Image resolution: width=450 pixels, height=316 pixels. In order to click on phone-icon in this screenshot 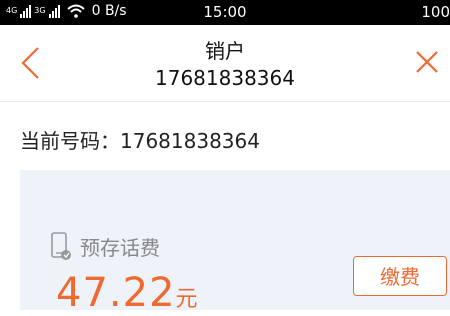, I will do `click(61, 246)`.